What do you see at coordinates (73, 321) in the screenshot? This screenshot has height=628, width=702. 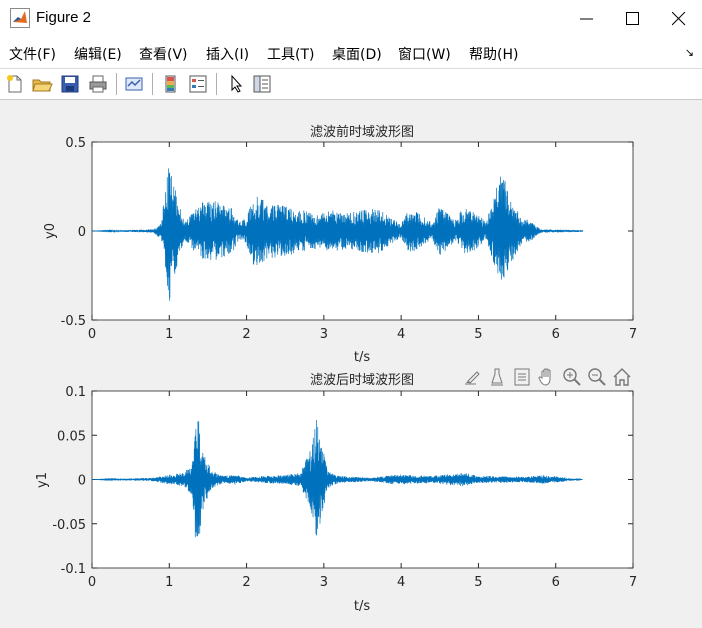 I see `y-tick-label: -0.5` at bounding box center [73, 321].